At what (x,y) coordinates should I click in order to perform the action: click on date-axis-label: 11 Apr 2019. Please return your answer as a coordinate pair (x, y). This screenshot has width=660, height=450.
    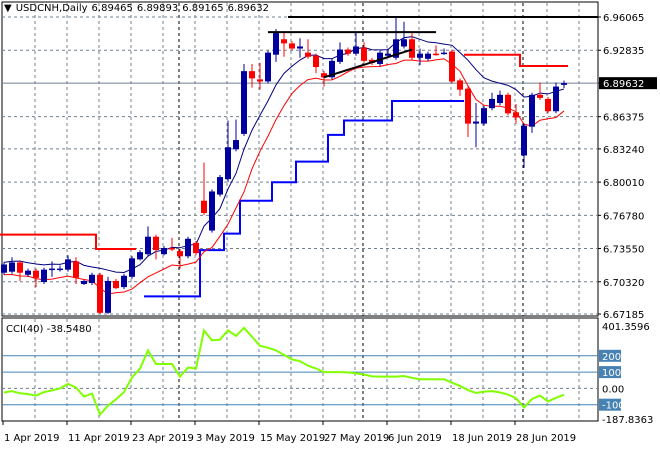
    Looking at the image, I should click on (99, 438).